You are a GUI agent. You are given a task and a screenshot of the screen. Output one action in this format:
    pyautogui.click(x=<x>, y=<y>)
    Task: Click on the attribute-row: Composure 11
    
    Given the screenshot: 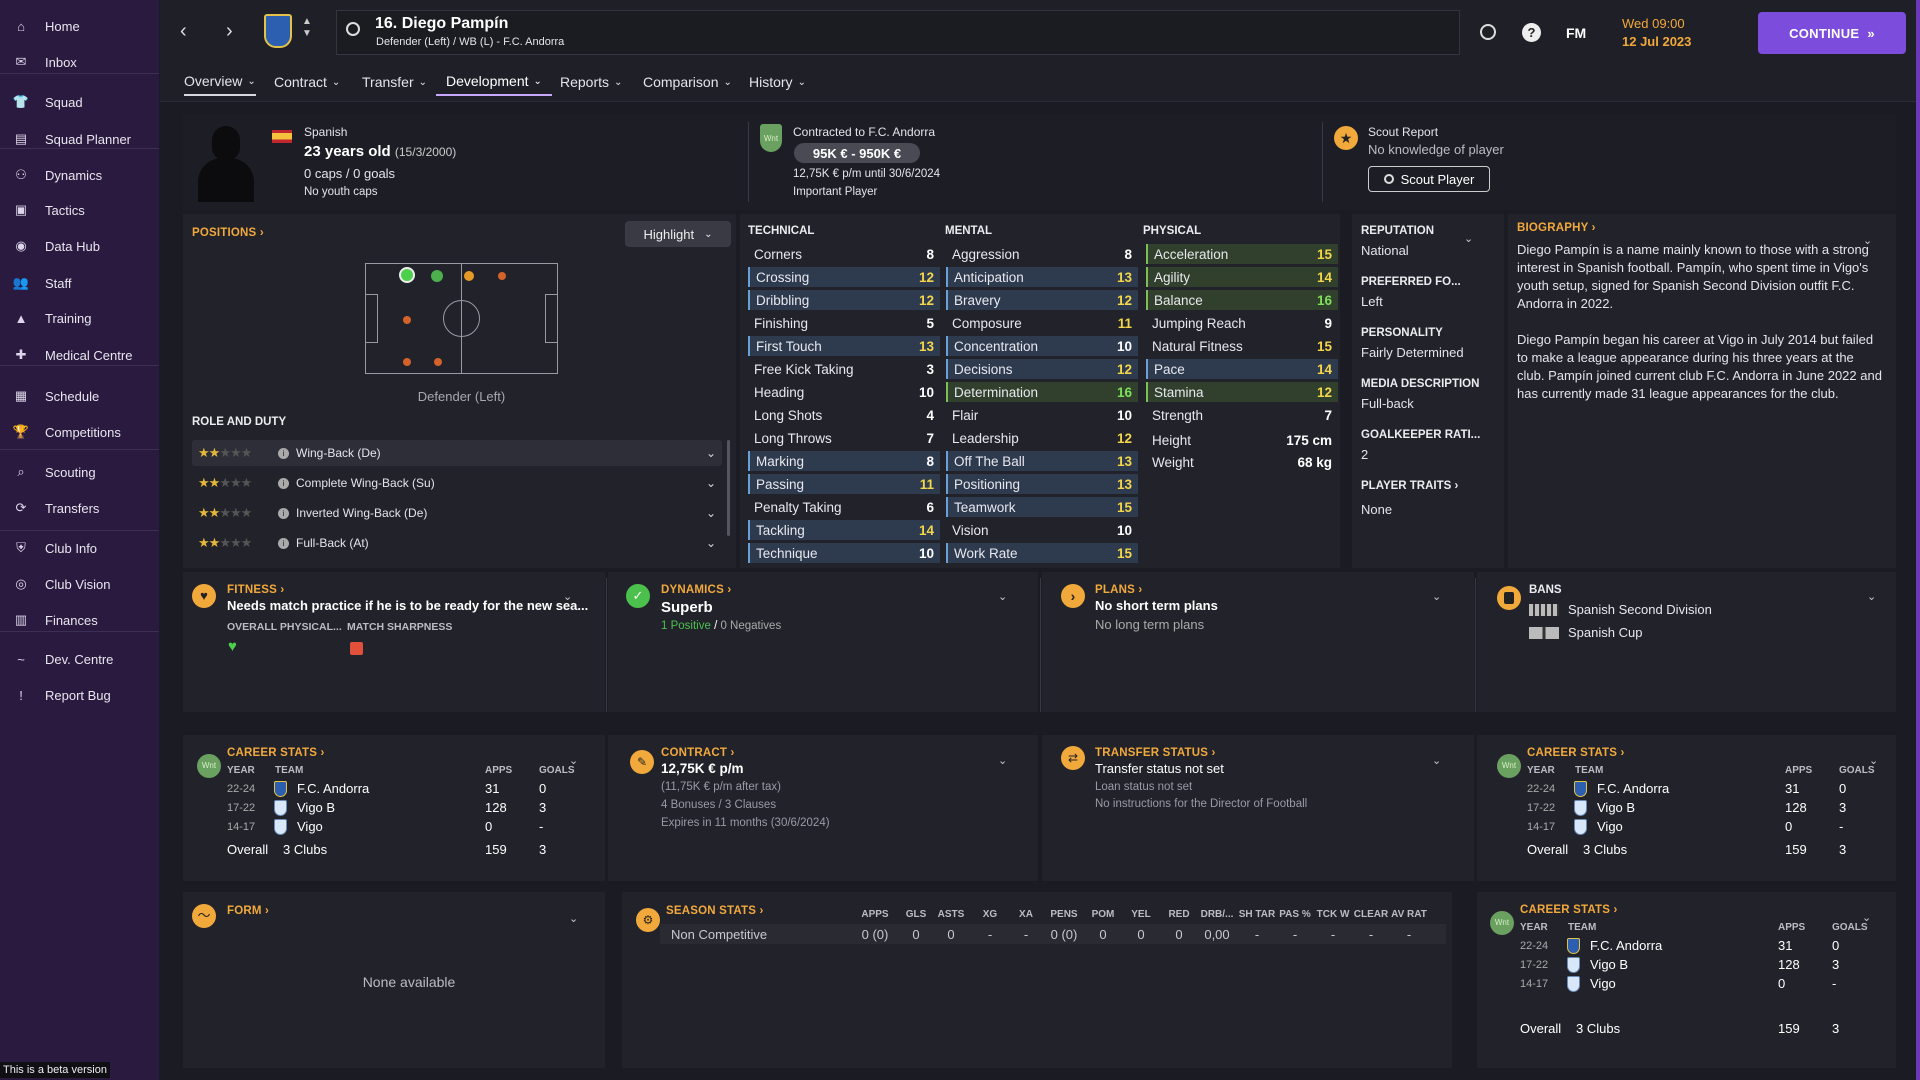 What is the action you would take?
    pyautogui.click(x=1042, y=323)
    